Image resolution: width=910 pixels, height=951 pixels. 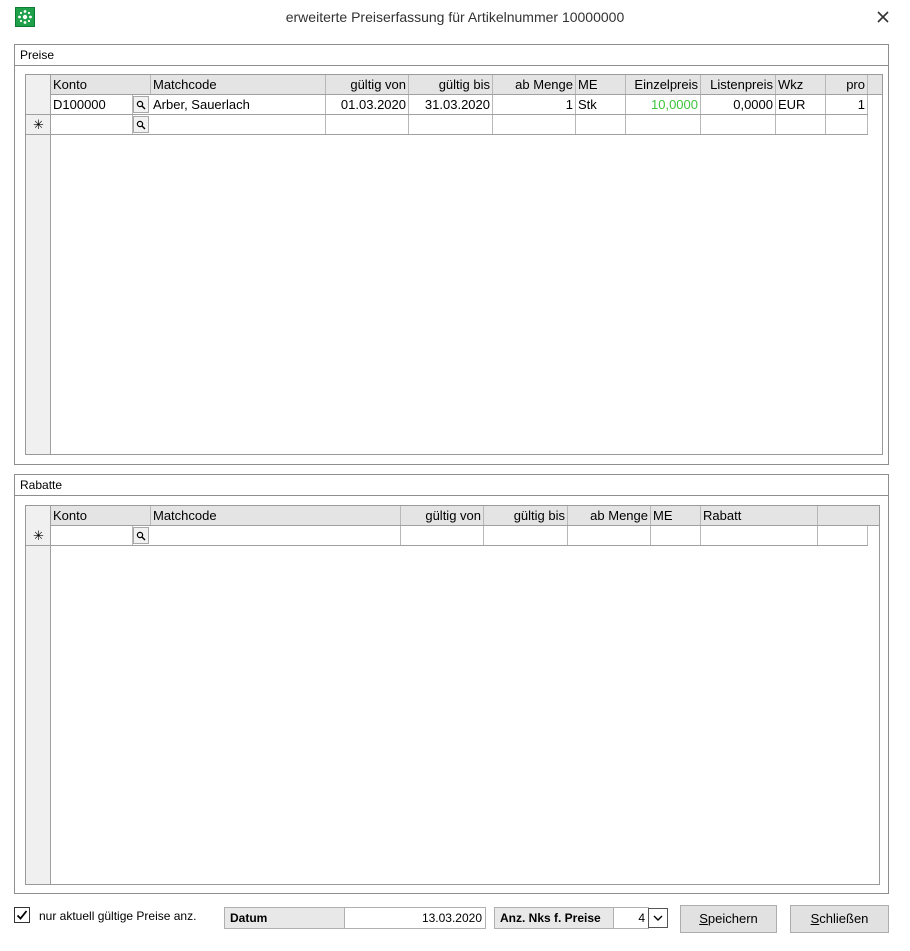 What do you see at coordinates (847, 84) in the screenshot?
I see `col-header-pro: pro` at bounding box center [847, 84].